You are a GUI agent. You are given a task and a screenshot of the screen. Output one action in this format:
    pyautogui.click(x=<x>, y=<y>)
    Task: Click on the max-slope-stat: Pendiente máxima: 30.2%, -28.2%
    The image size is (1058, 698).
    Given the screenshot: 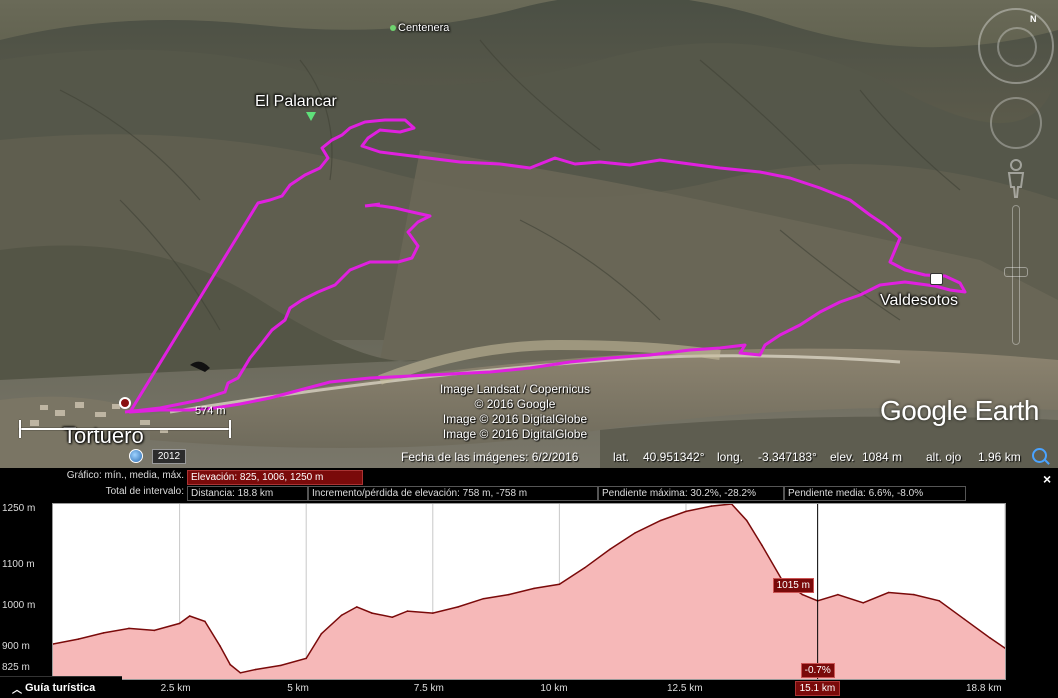 What is the action you would take?
    pyautogui.click(x=691, y=493)
    